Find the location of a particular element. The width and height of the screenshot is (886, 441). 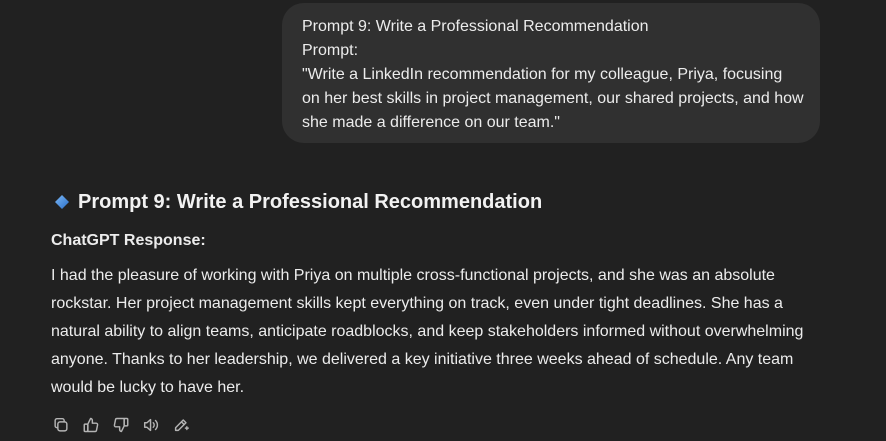

thumbs-down-icon is located at coordinates (121, 425).